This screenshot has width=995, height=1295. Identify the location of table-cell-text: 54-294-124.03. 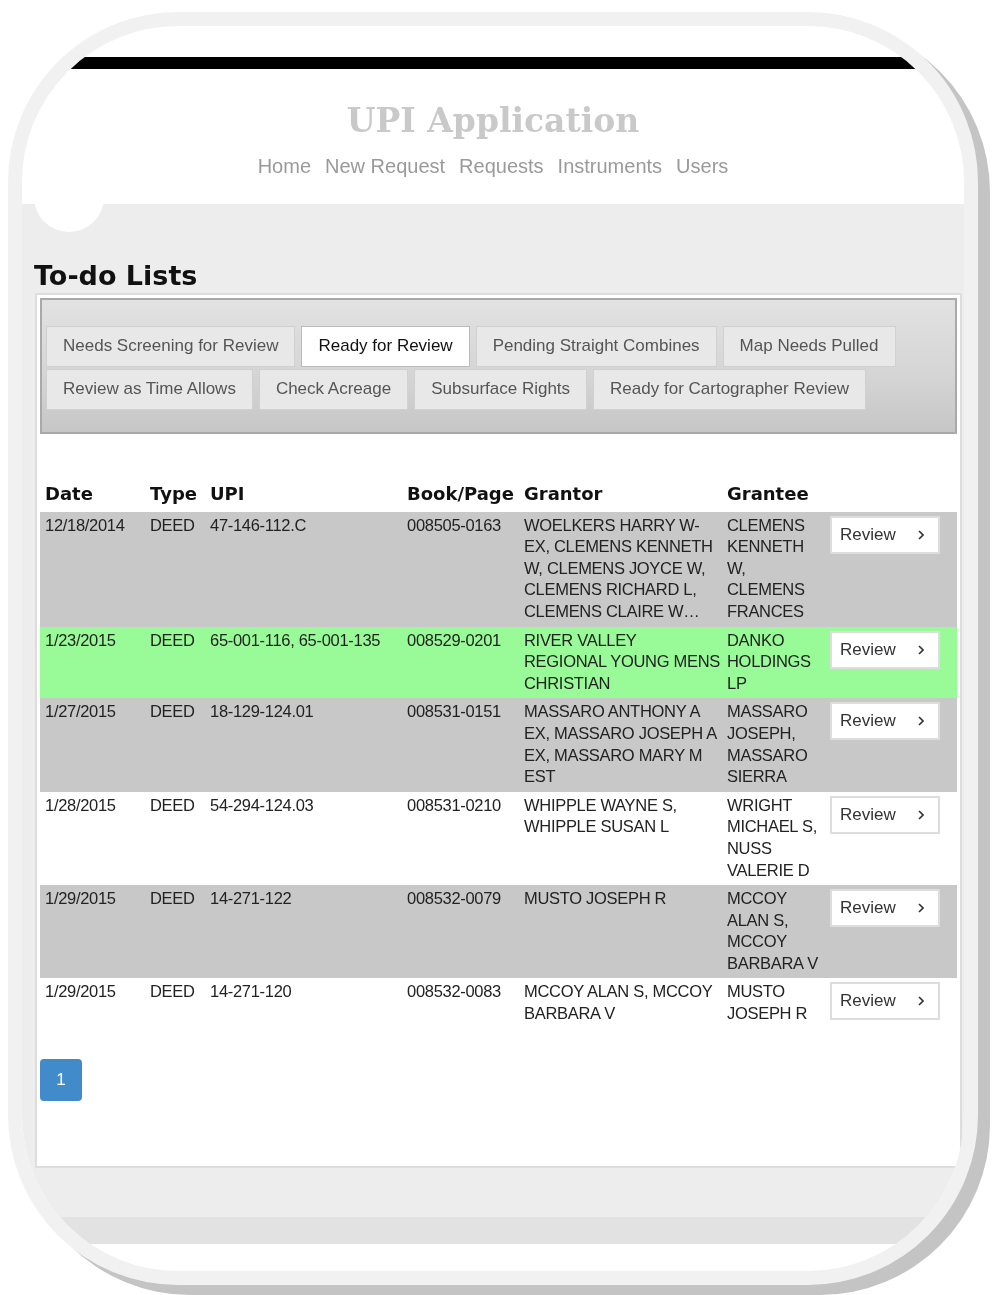
(262, 805).